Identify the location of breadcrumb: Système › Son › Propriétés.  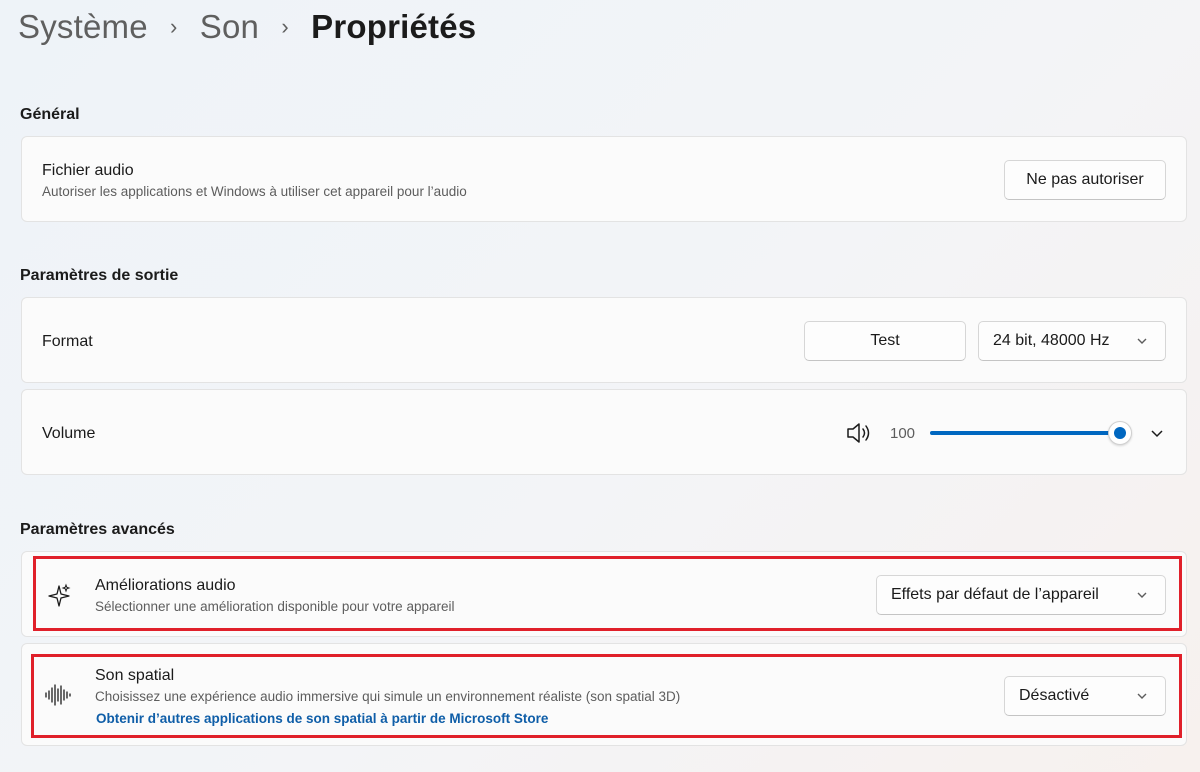
(247, 27).